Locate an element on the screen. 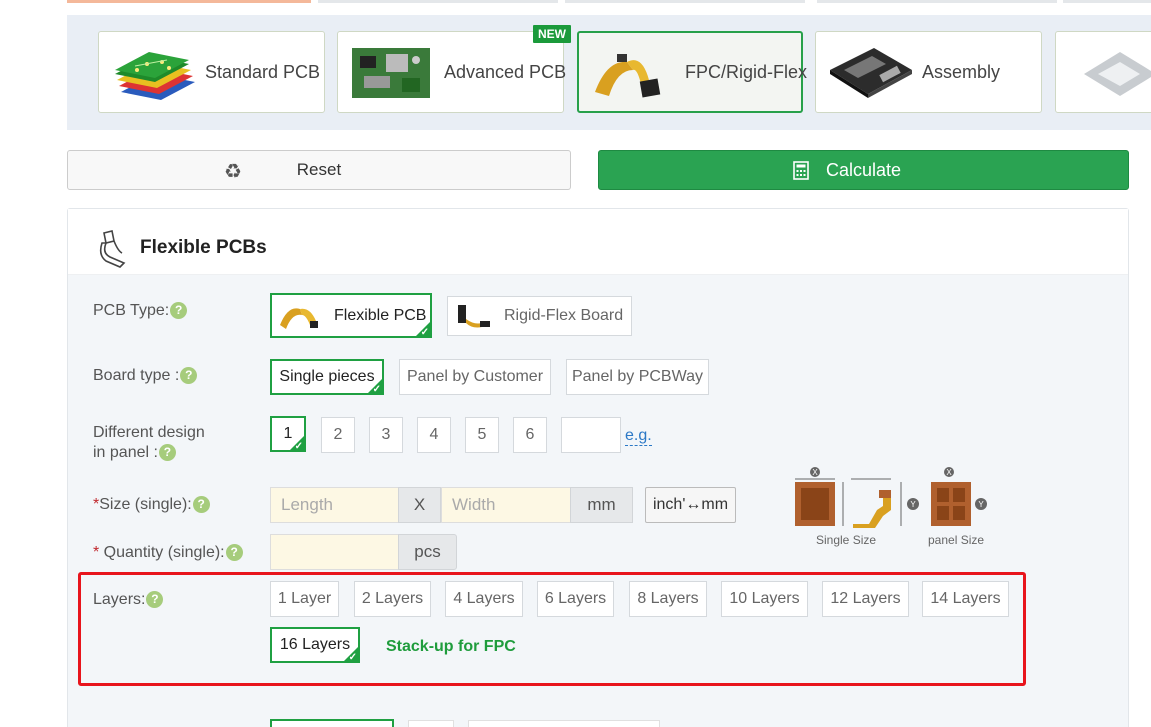 Image resolution: width=1151 pixels, height=727 pixels. option-label: 2 Layers is located at coordinates (392, 598).